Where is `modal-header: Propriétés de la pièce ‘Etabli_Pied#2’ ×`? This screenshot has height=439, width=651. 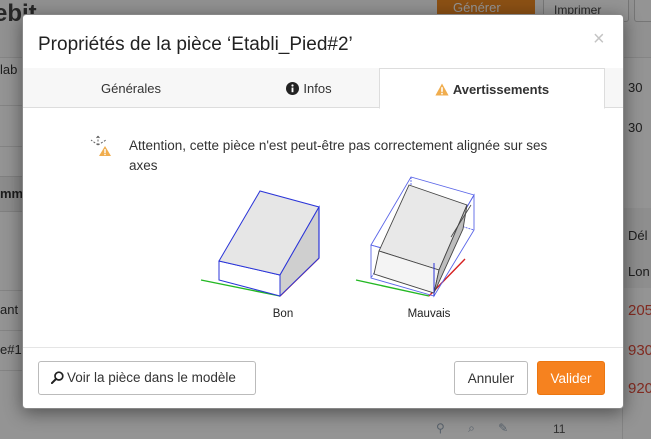 modal-header: Propriétés de la pièce ‘Etabli_Pied#2’ × is located at coordinates (323, 41).